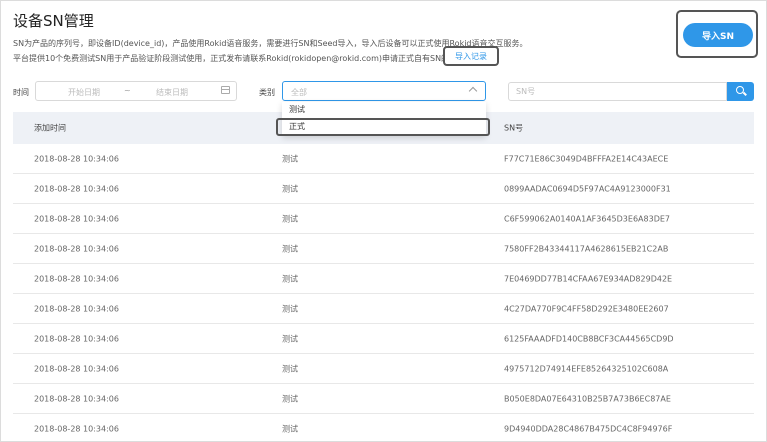  I want to click on cell-sn: F77C71E86C3049D4BFFFA2E14C43AECE, so click(586, 158).